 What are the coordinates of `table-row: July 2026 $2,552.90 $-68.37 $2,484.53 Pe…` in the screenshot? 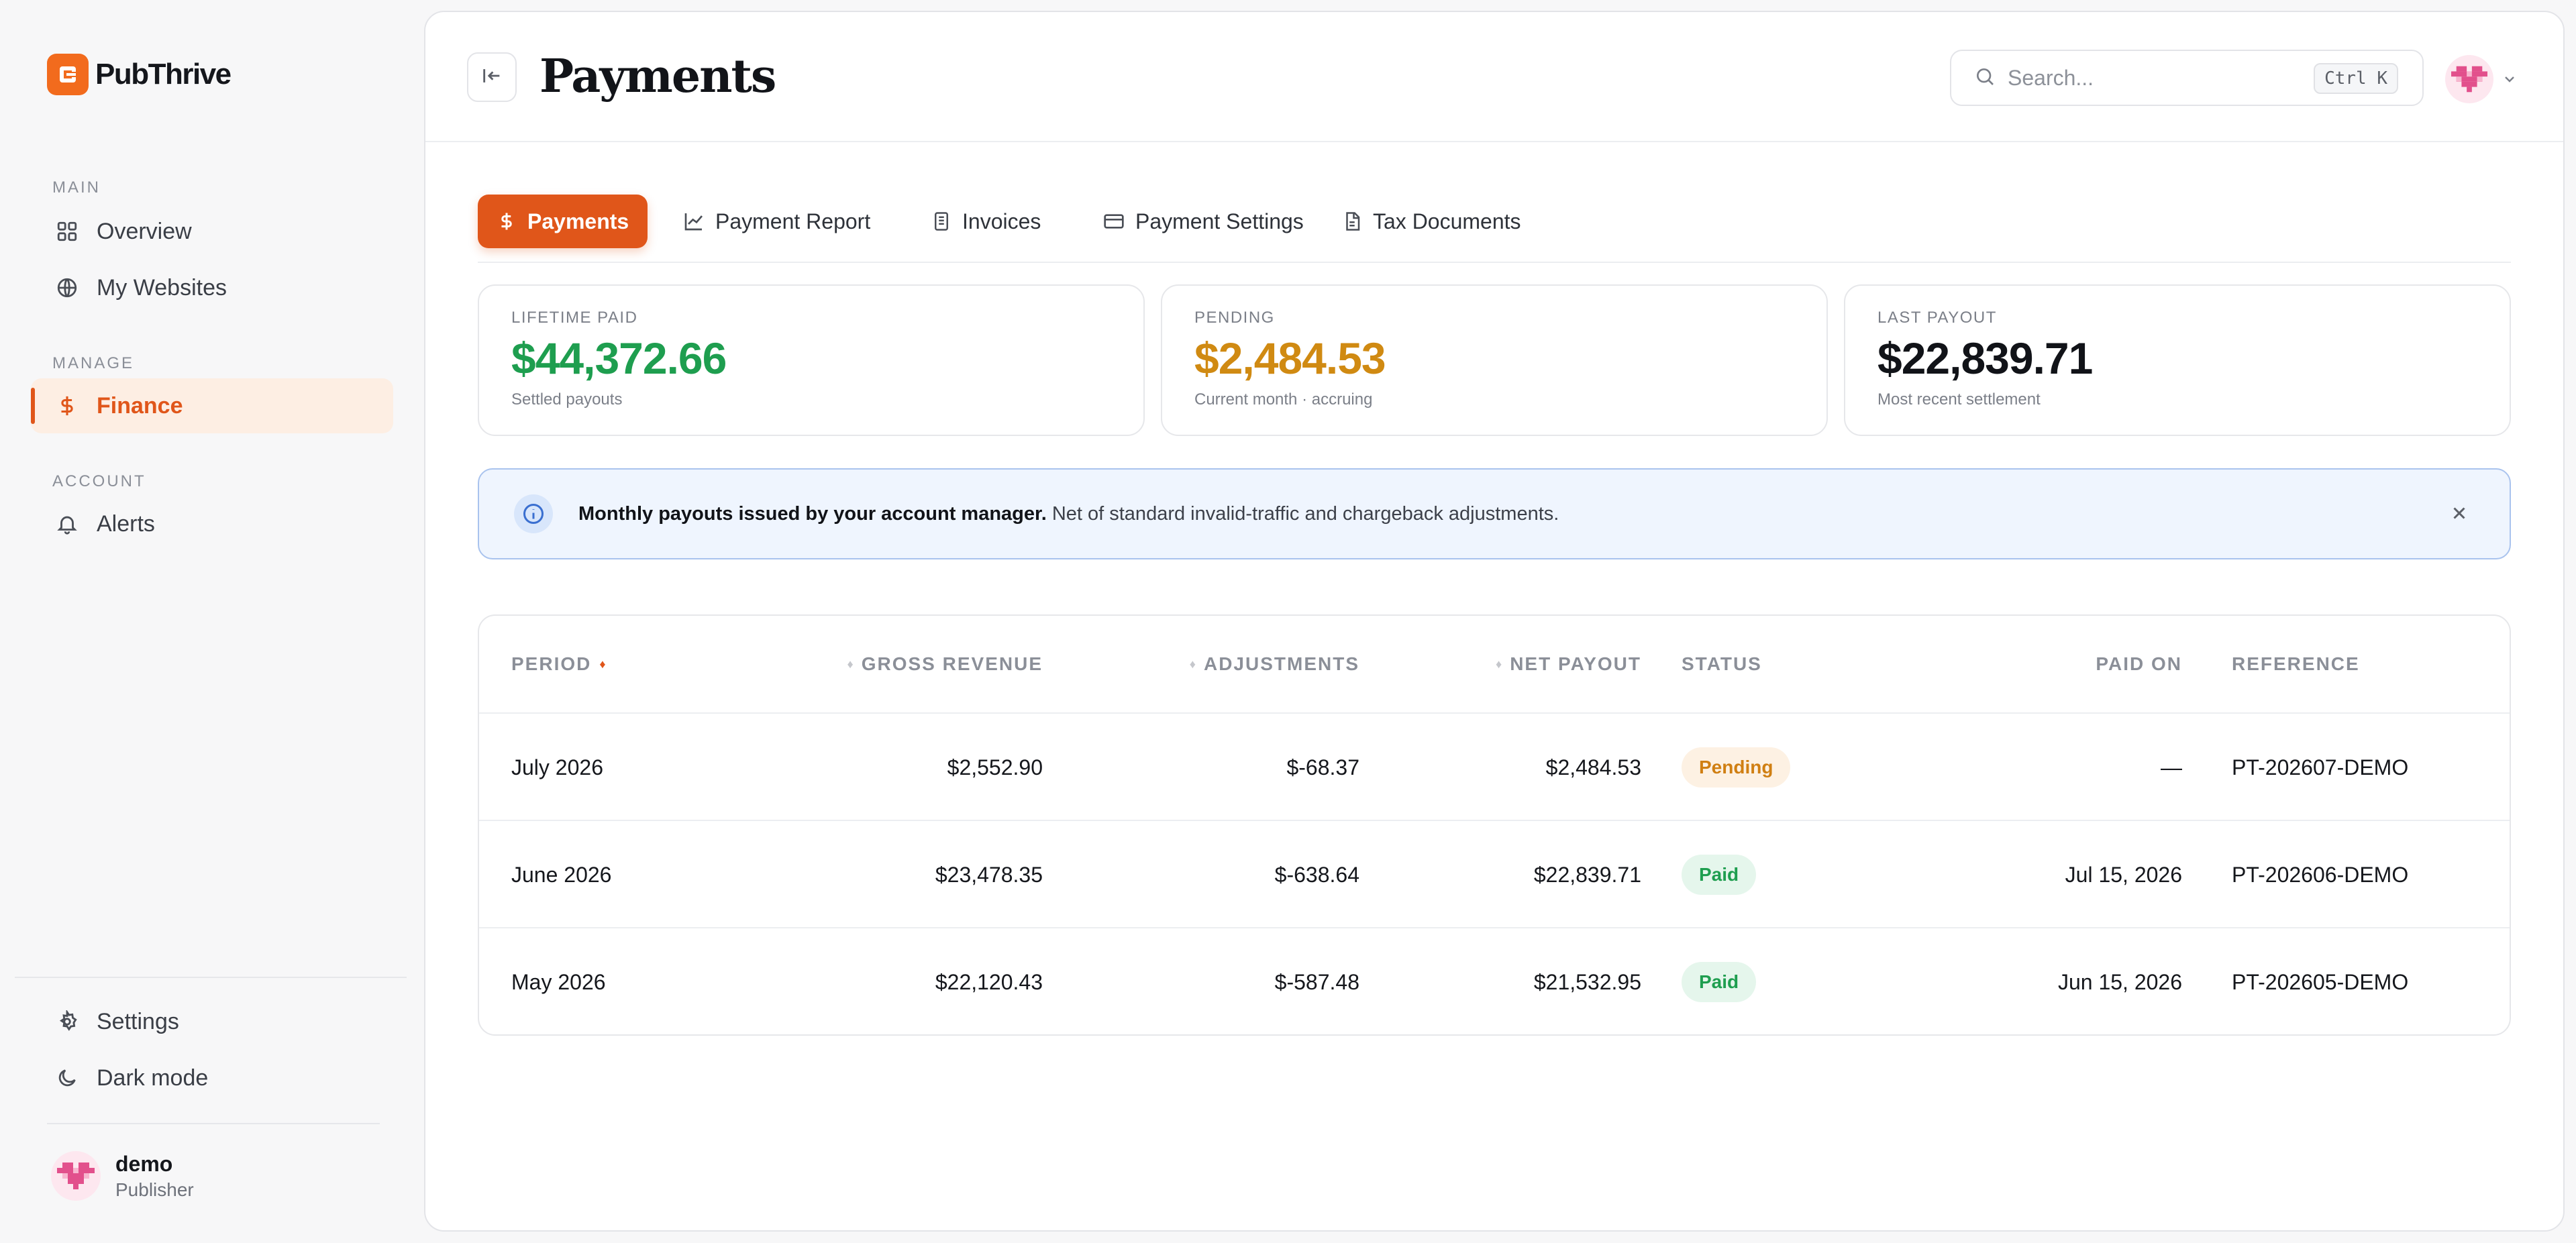 It's located at (1494, 767).